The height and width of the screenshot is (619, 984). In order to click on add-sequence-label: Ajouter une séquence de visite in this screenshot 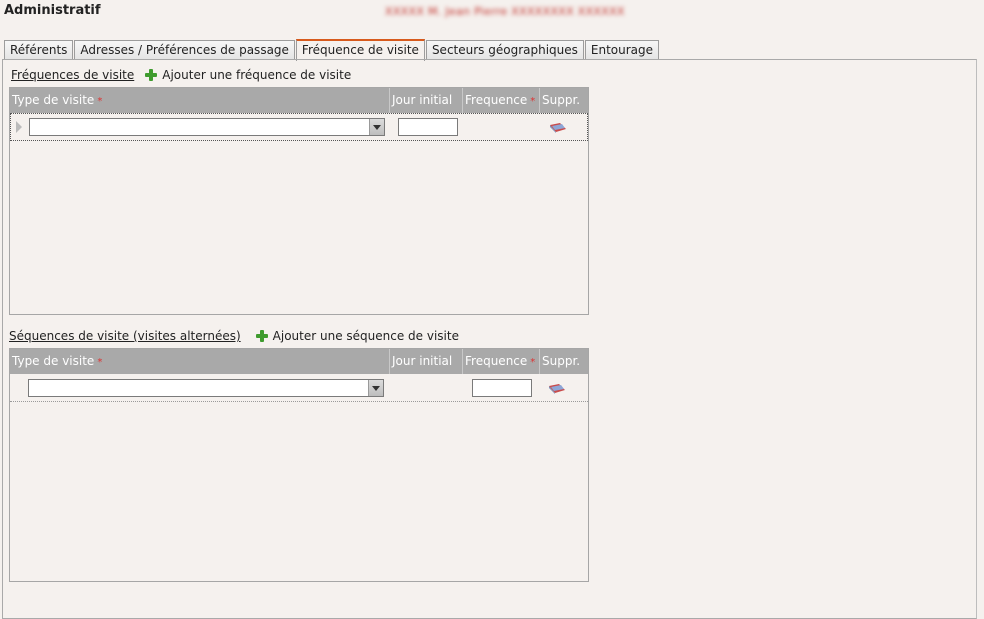, I will do `click(365, 336)`.